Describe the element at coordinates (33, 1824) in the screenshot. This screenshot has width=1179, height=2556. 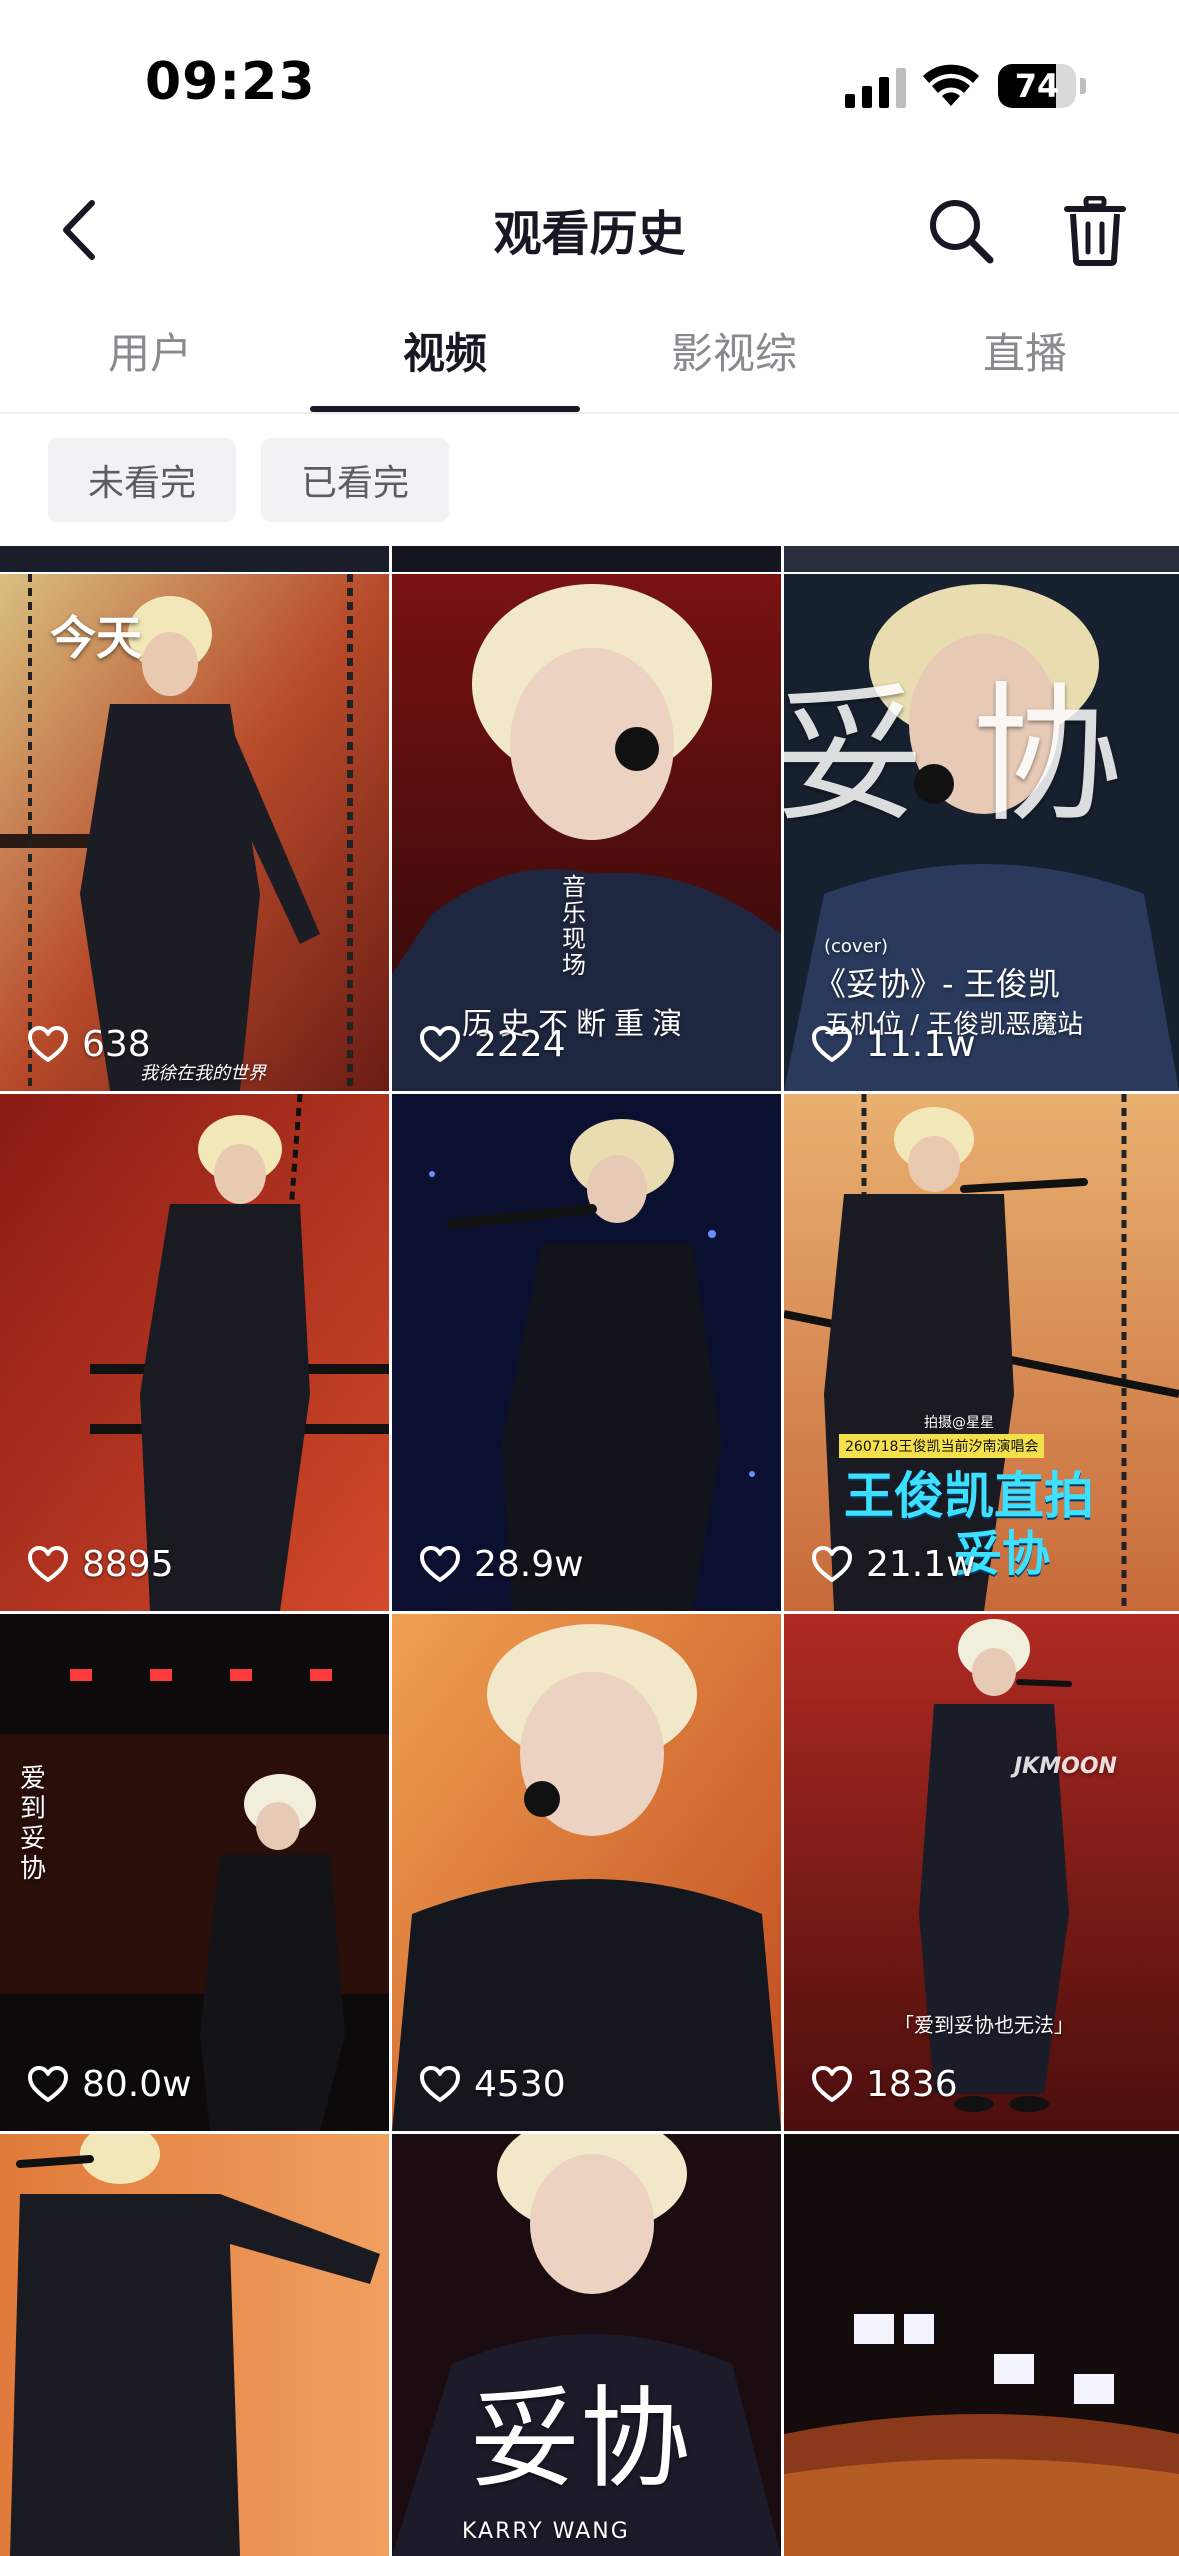
I see `video-side-title: 爱到妥协` at that location.